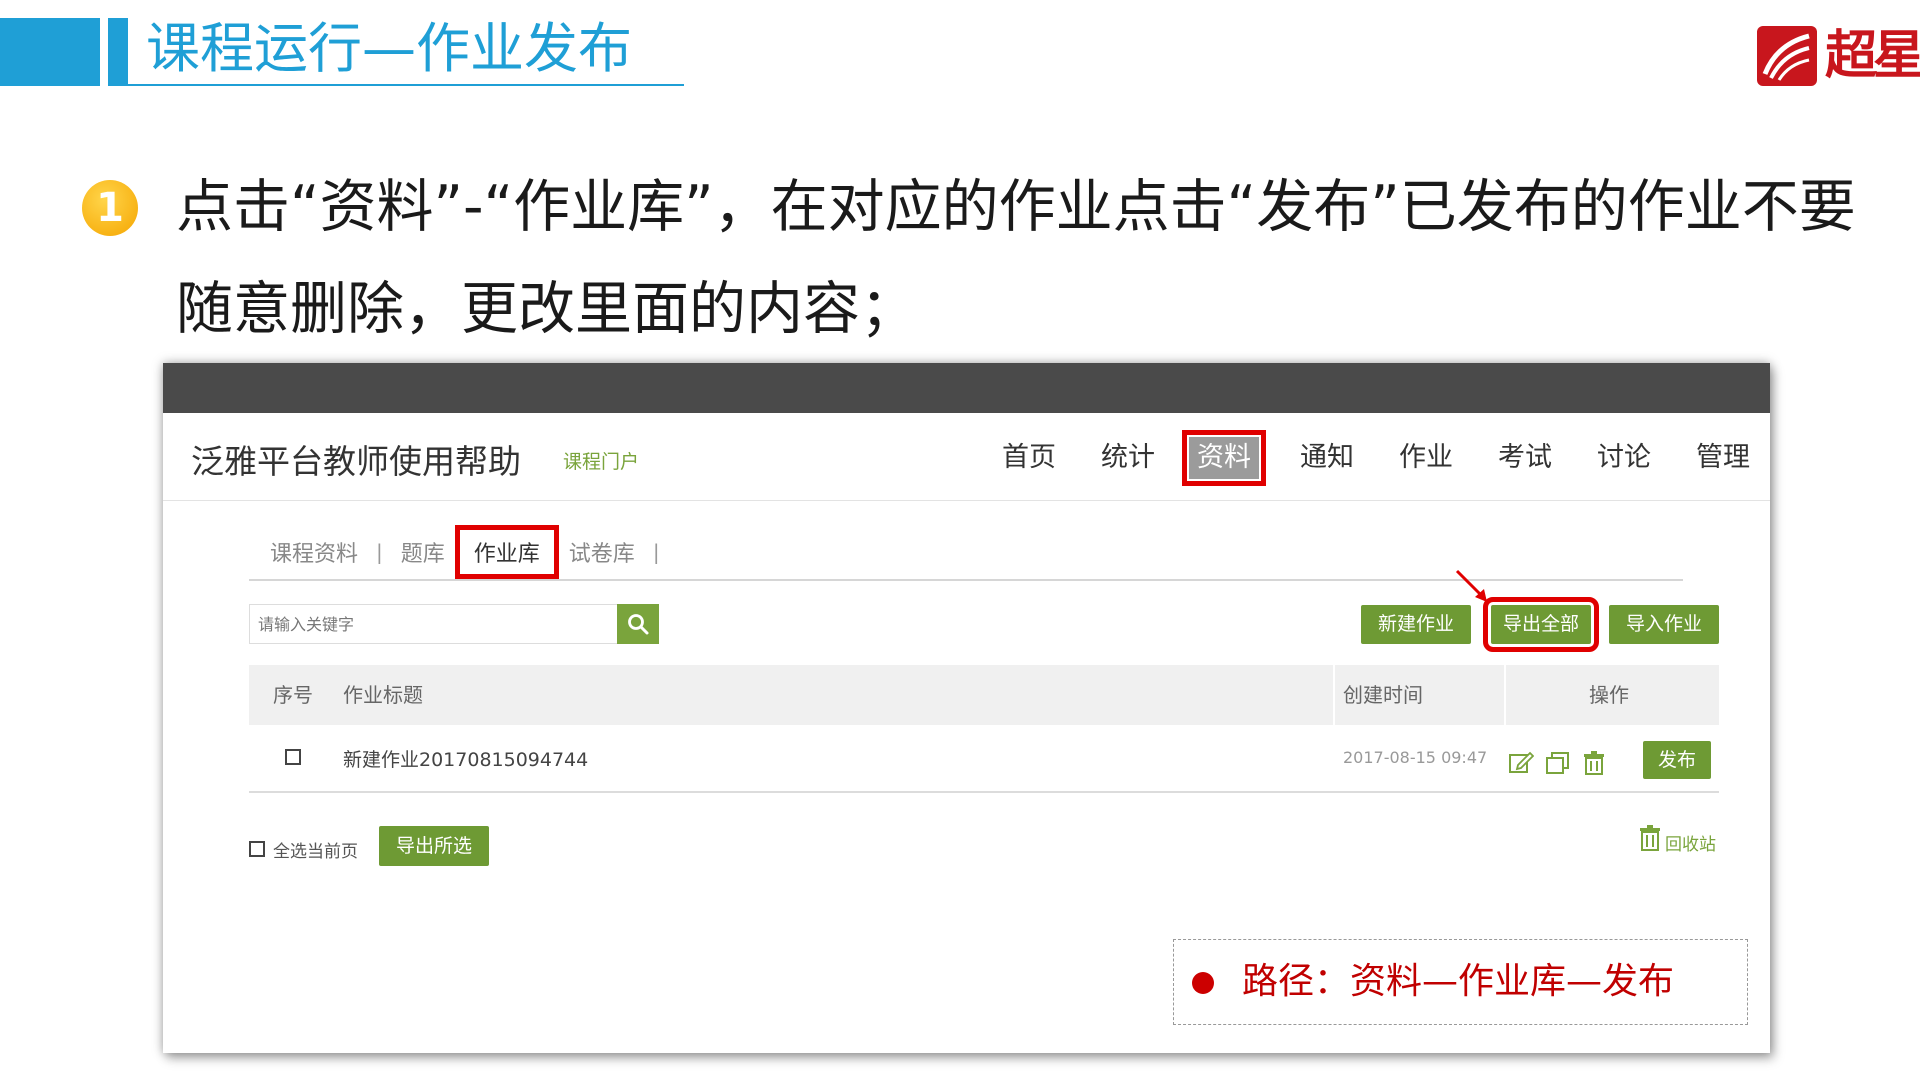  Describe the element at coordinates (110, 208) in the screenshot. I see `step-number-badge: 1` at that location.